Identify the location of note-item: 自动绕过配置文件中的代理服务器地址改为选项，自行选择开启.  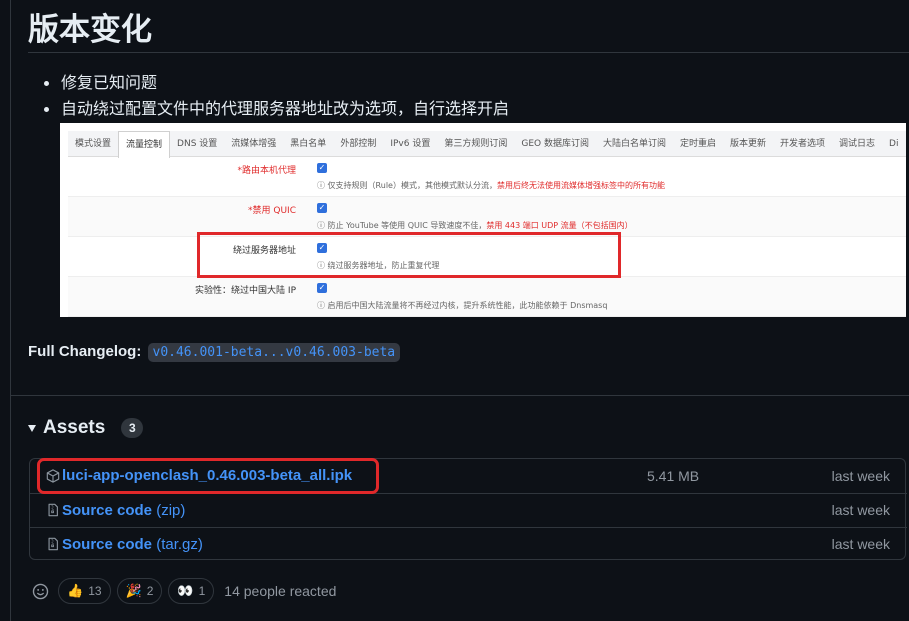
(276, 109).